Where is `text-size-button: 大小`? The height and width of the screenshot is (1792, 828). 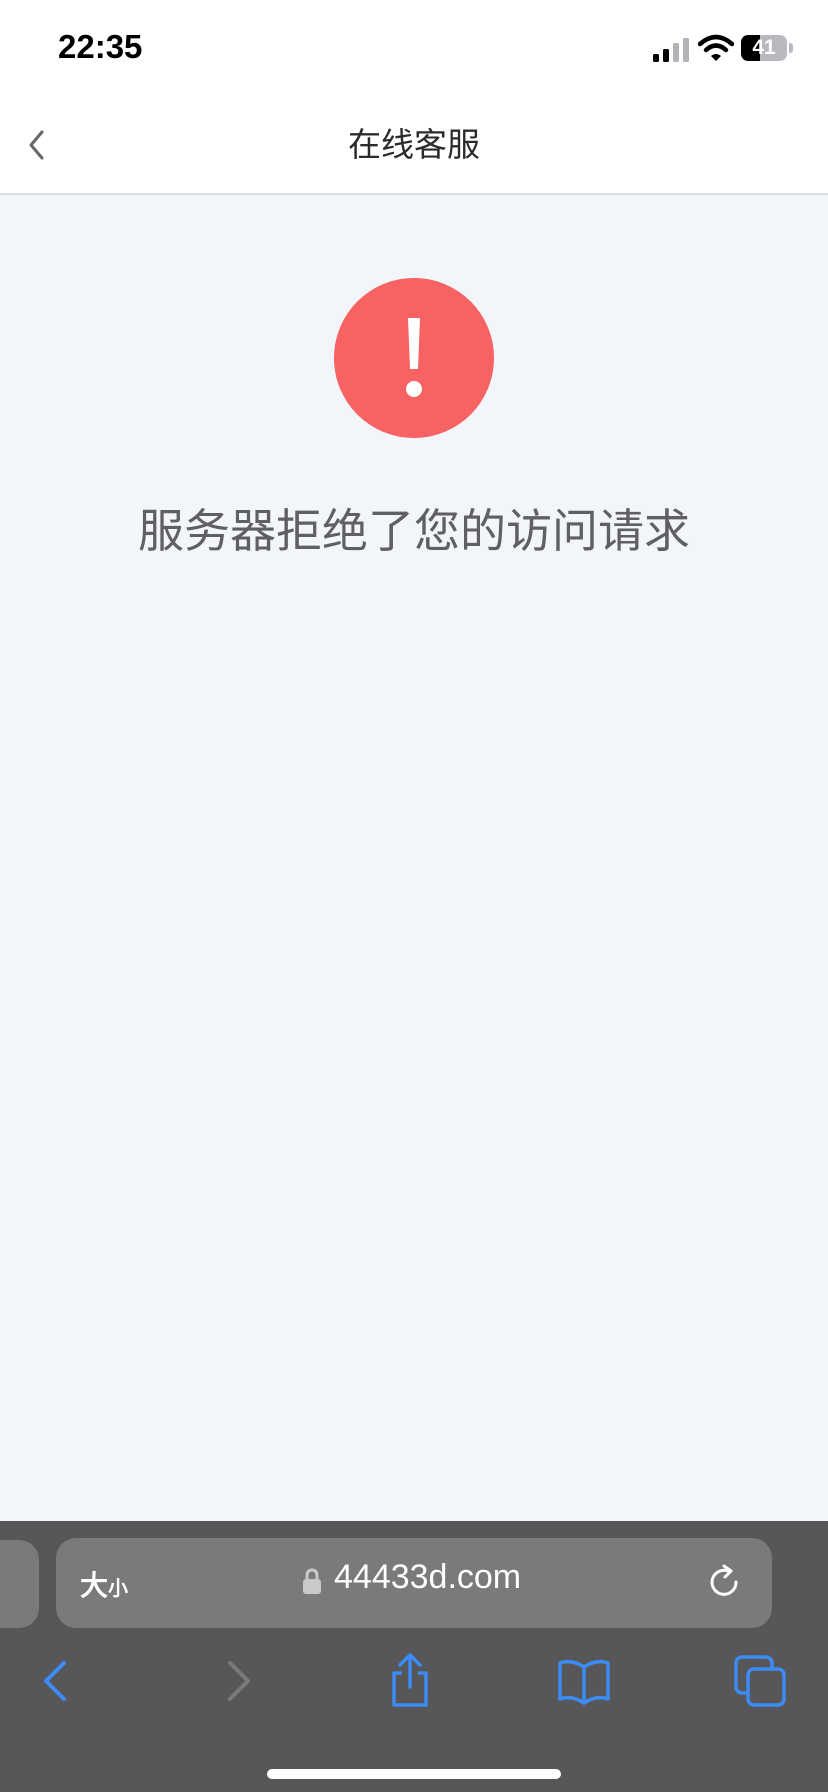 text-size-button: 大小 is located at coordinates (104, 1584).